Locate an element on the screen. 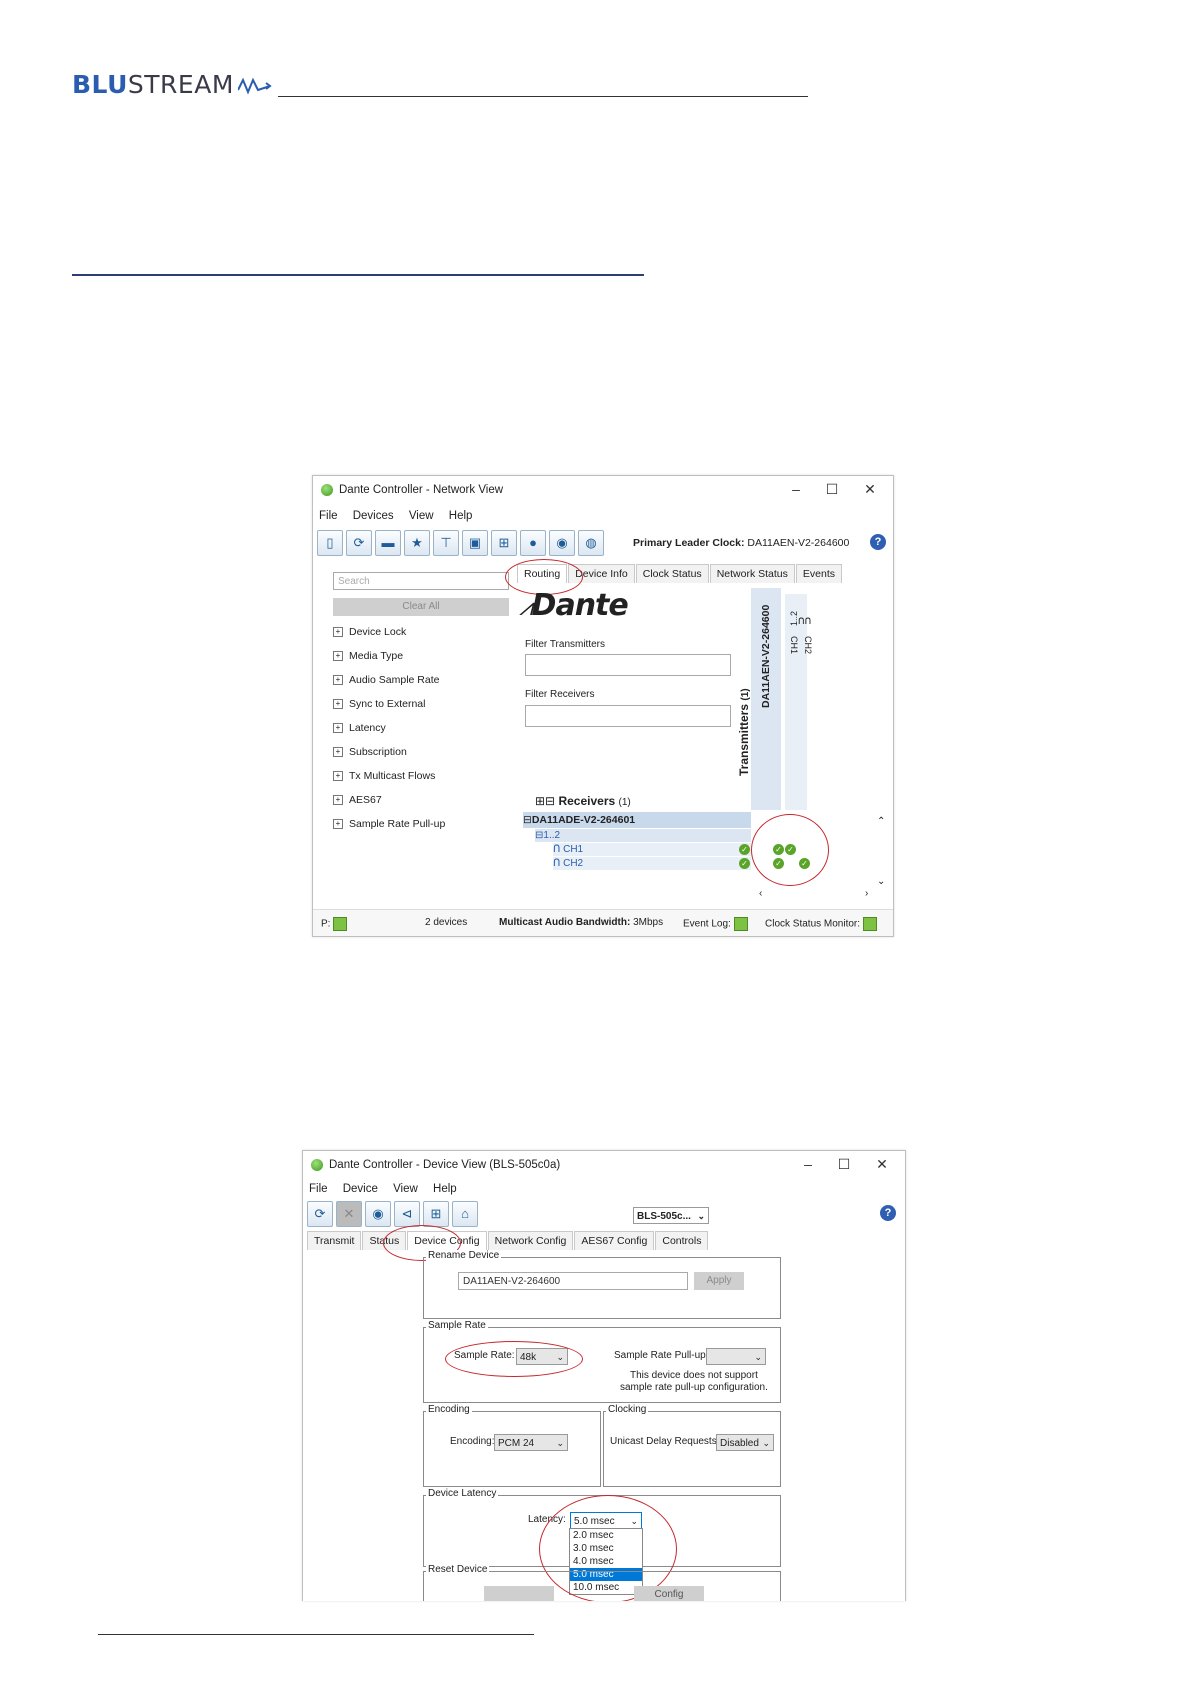 This screenshot has height=1684, width=1191. filter-item: + Device Lock is located at coordinates (369, 632).